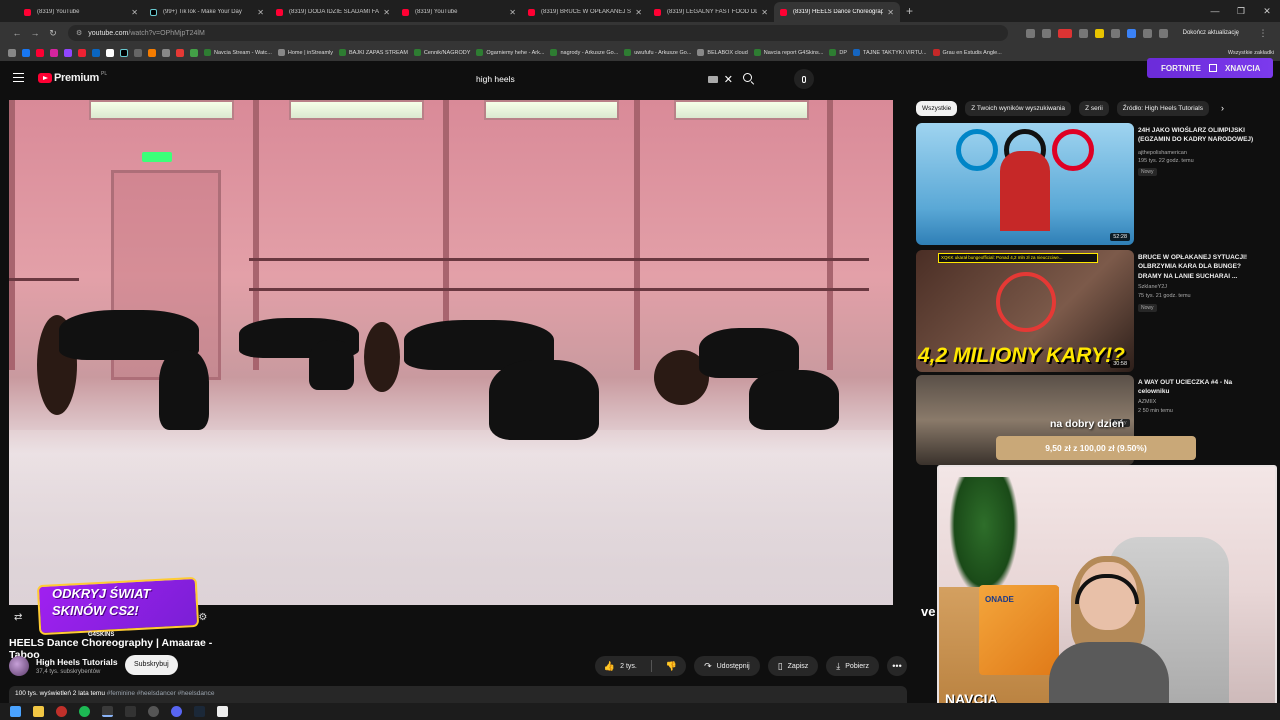 This screenshot has height=720, width=1280. I want to click on browser-tab: (8319) DODA IDZIE ŚLADAMI FAG... ✕, so click(333, 12).